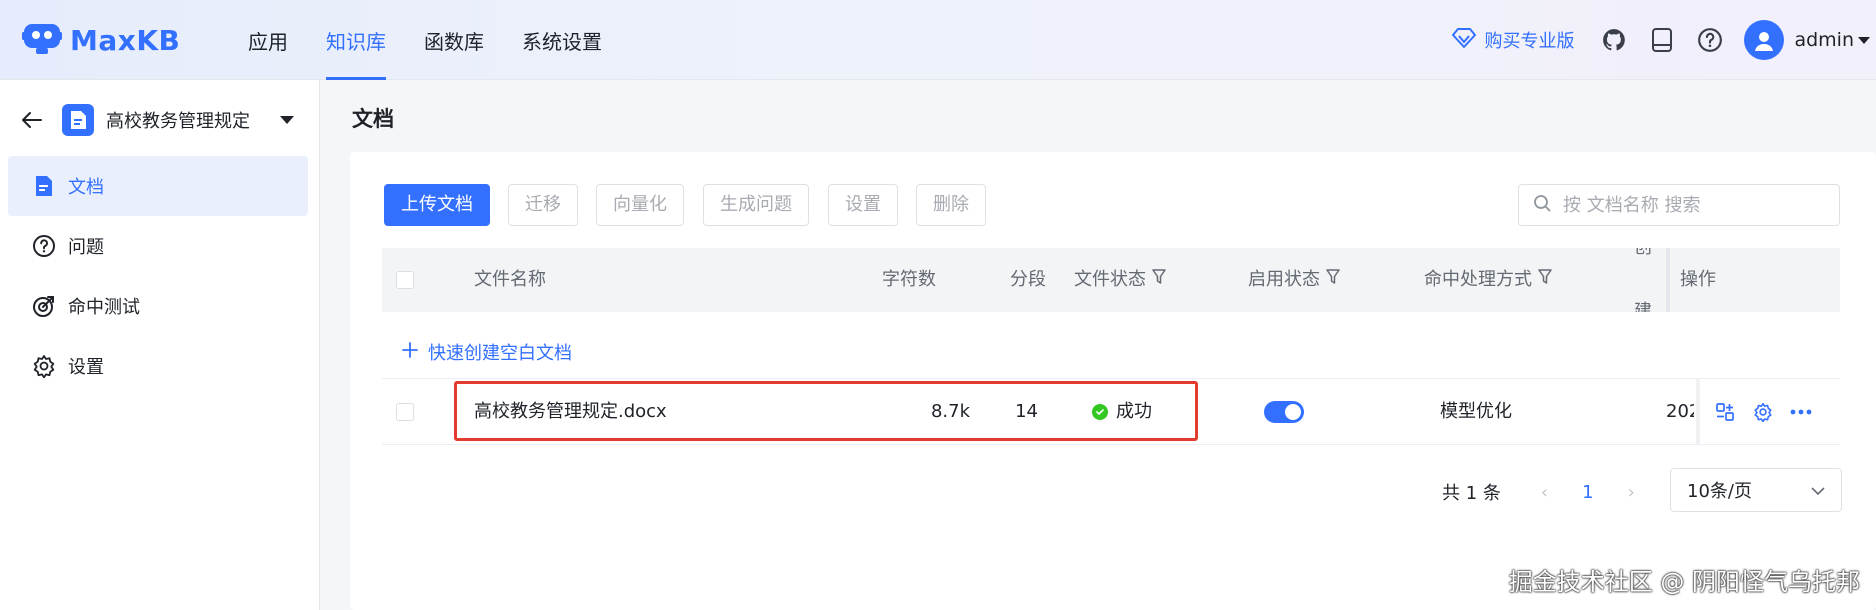 The image size is (1876, 610). Describe the element at coordinates (158, 366) in the screenshot. I see `sidebar-item-settings: 设置` at that location.